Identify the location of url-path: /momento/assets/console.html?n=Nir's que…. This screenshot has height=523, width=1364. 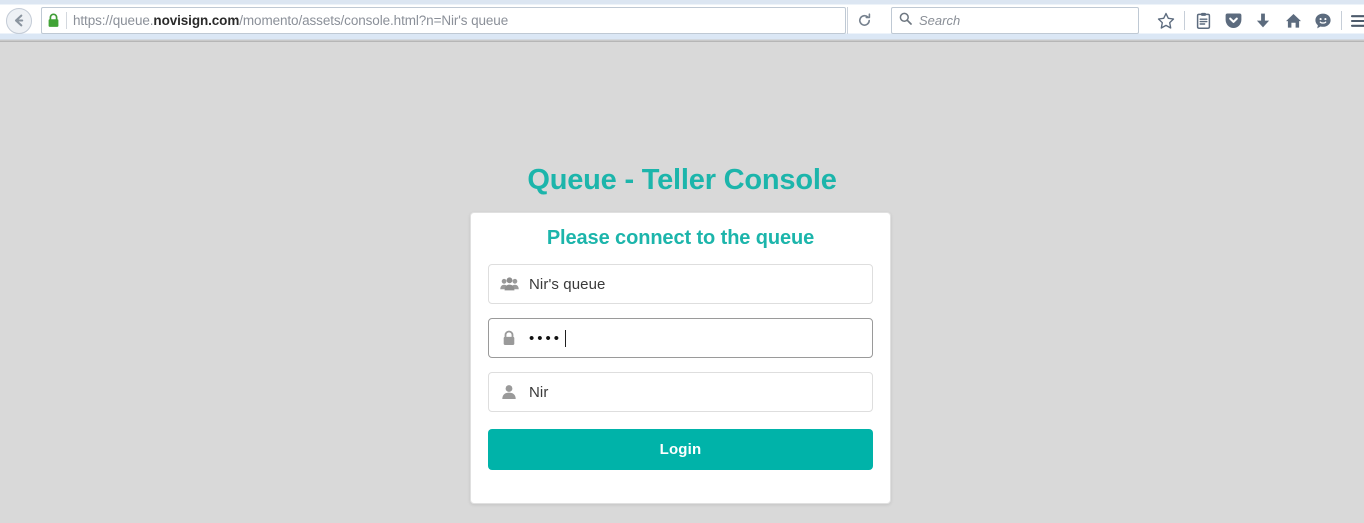
(374, 20).